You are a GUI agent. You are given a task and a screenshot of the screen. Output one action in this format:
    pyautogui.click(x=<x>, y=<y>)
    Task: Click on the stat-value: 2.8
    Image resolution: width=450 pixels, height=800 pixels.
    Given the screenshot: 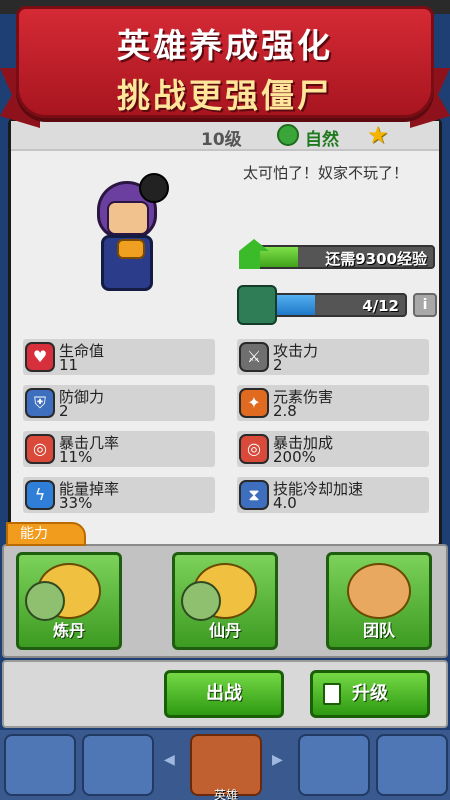 What is the action you would take?
    pyautogui.click(x=285, y=411)
    